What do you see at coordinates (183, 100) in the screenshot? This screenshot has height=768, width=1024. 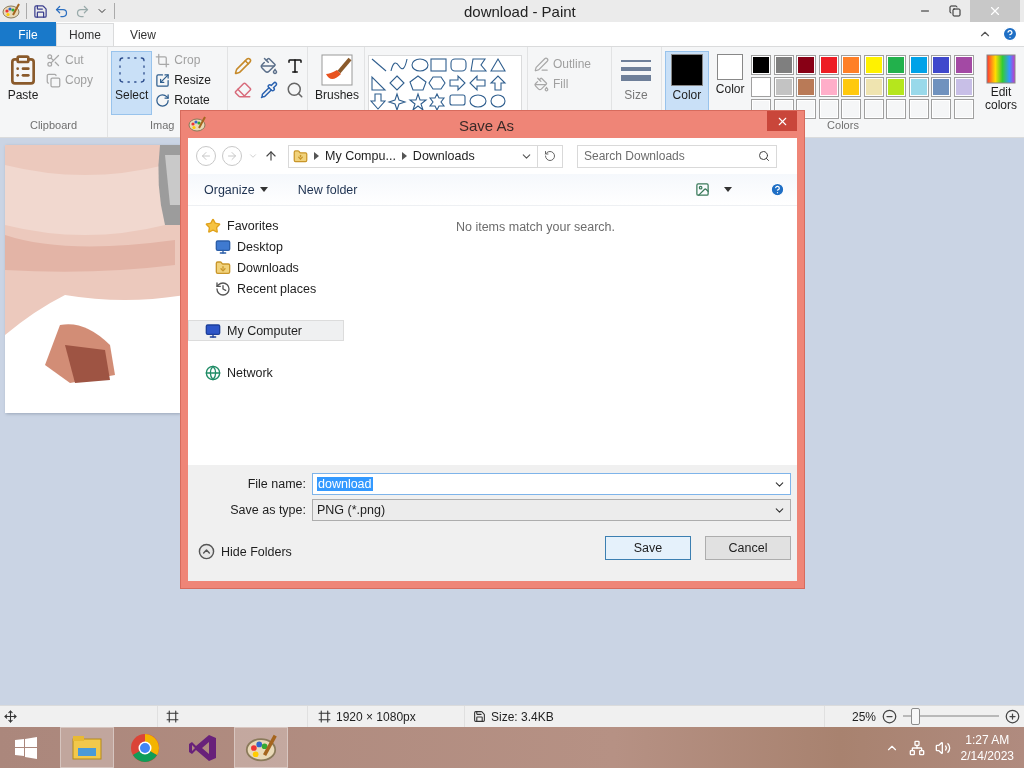 I see `rotate-button: Rotate` at bounding box center [183, 100].